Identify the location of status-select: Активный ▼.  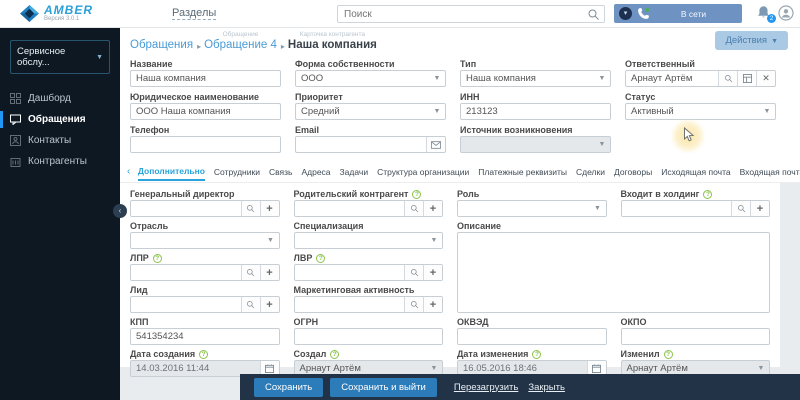
(700, 111).